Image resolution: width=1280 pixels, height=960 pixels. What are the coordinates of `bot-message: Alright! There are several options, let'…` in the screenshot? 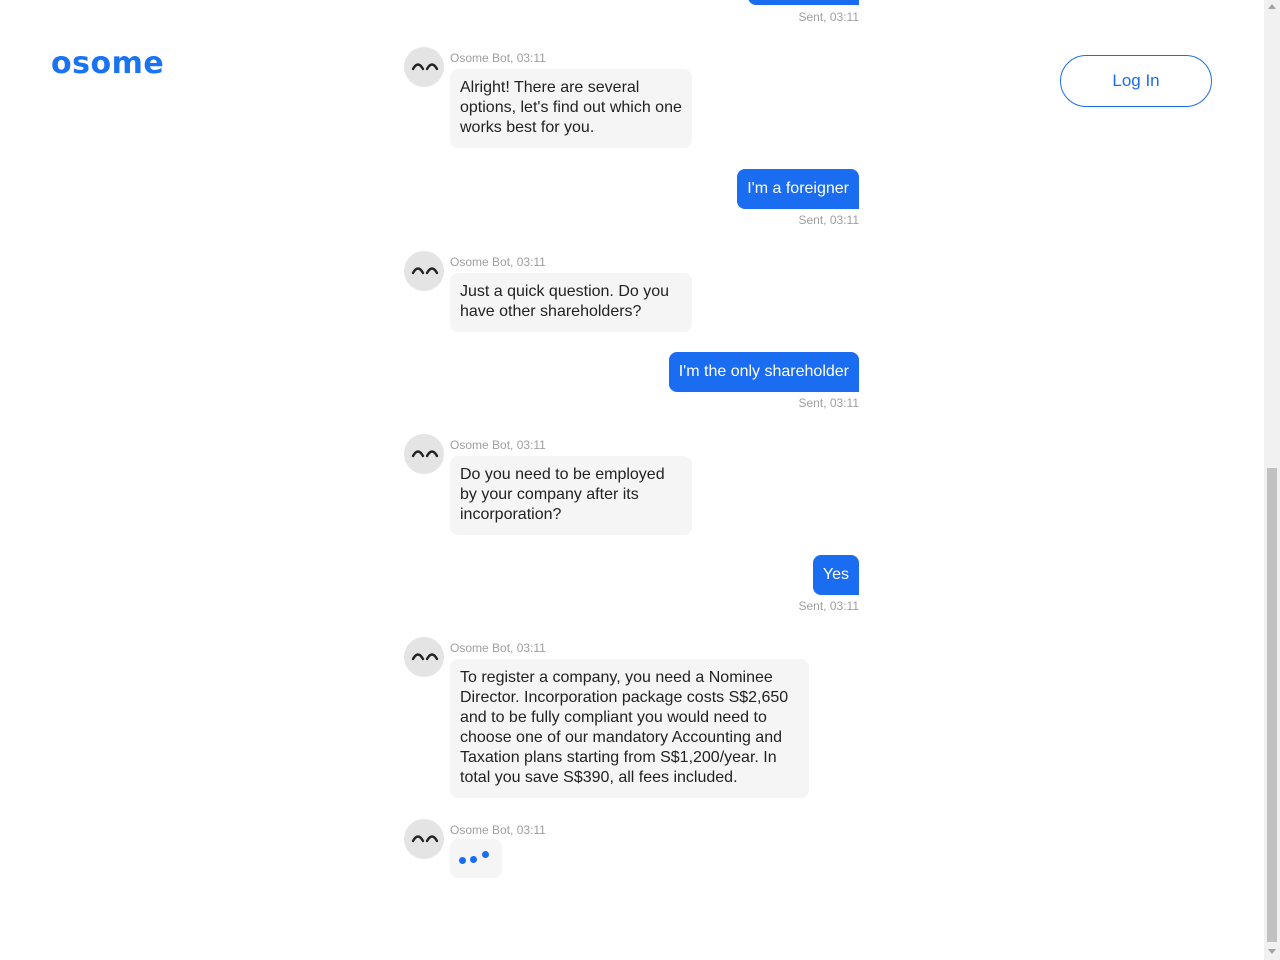 It's located at (571, 108).